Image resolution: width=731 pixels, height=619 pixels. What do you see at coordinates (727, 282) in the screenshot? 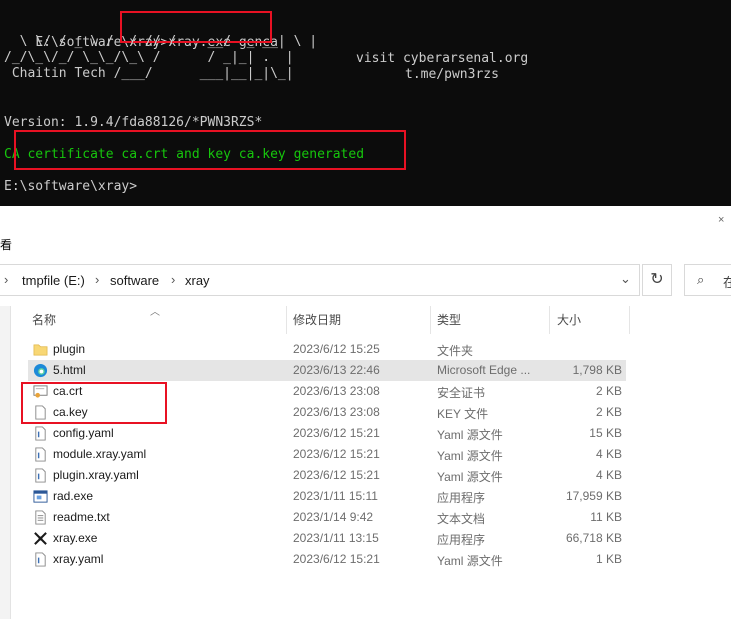
I see `search-placeholder: 在` at bounding box center [727, 282].